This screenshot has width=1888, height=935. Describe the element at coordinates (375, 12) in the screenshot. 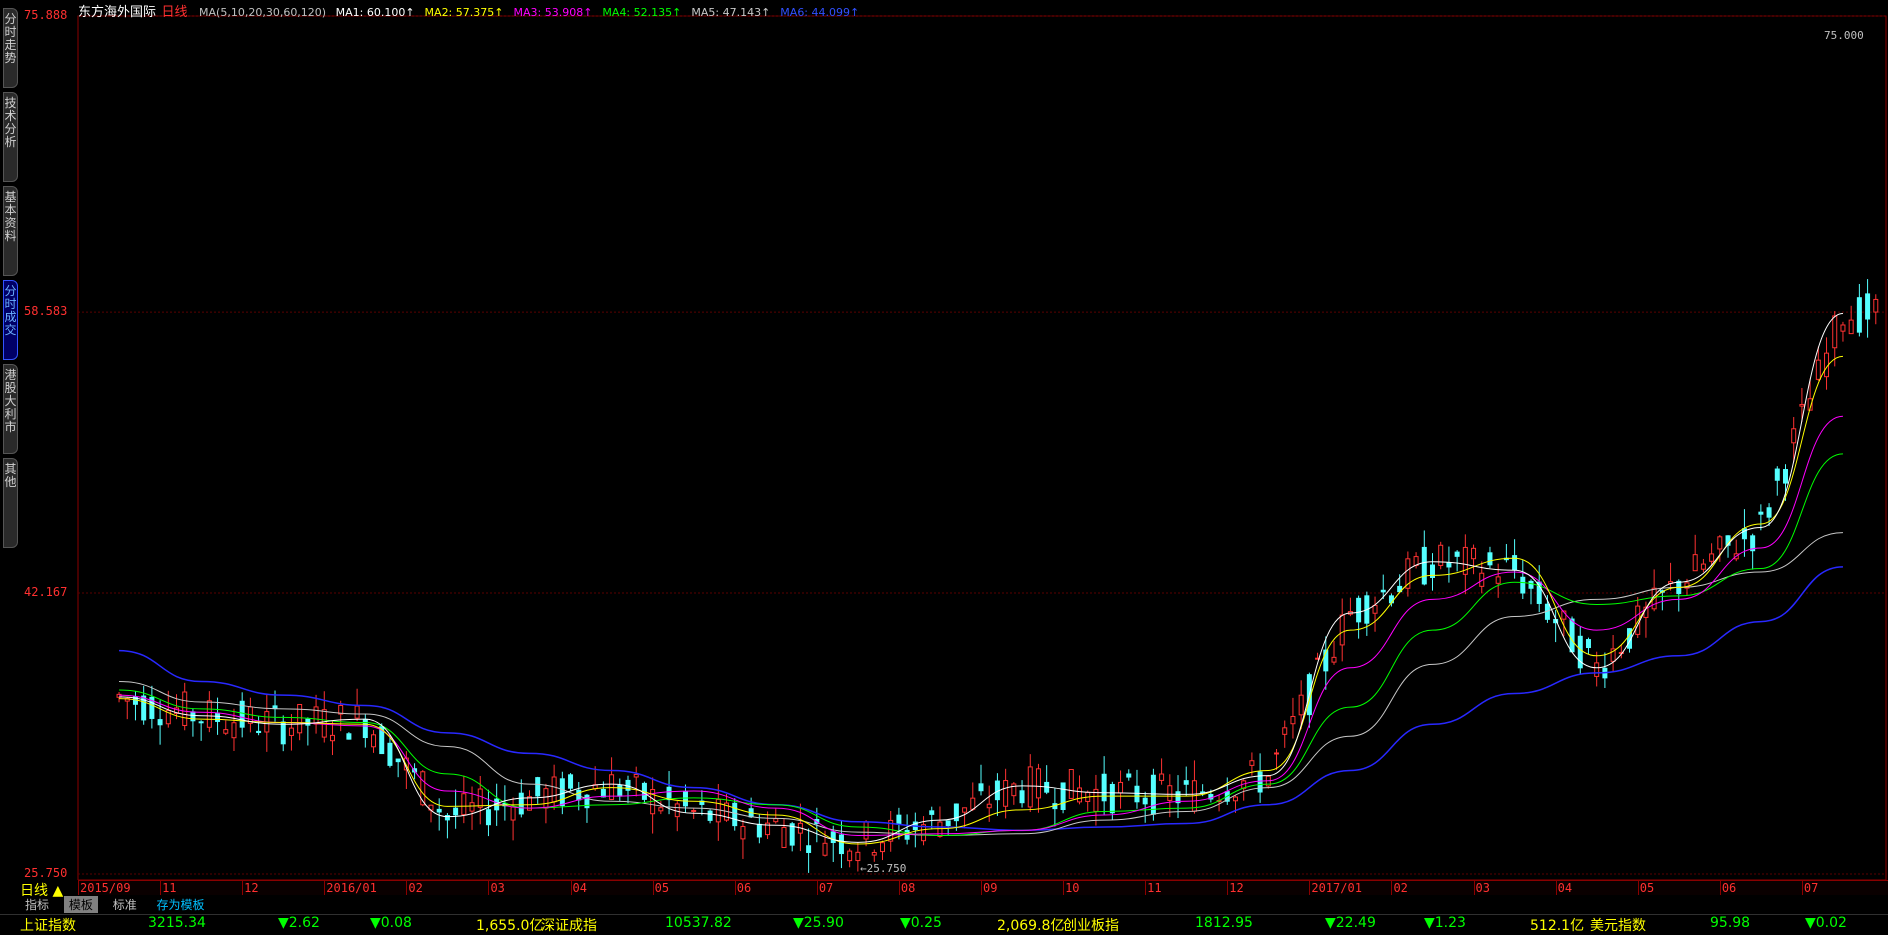

I see `ma-value-1: MA1: 60.100↑` at that location.